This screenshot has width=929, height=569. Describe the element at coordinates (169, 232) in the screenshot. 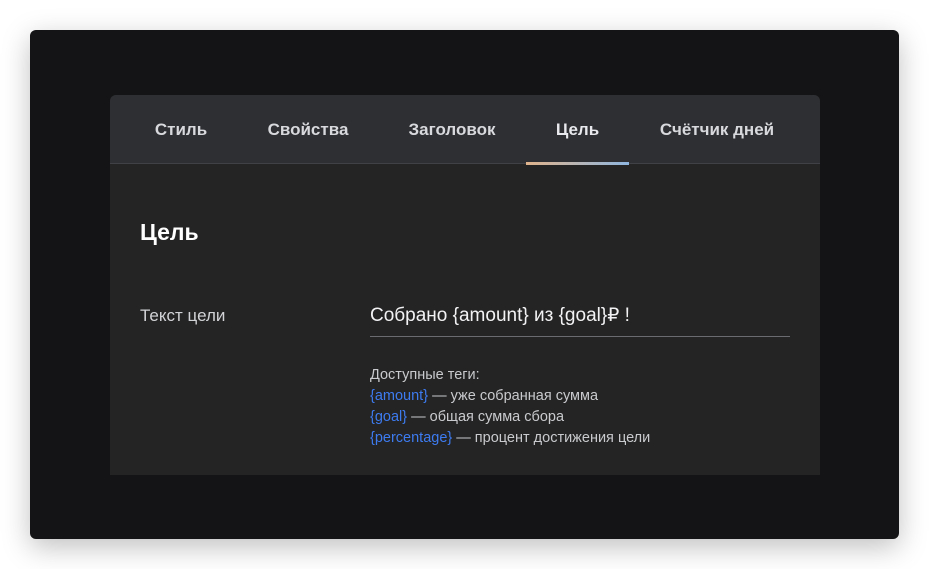

I see `section-title: Цель` at that location.